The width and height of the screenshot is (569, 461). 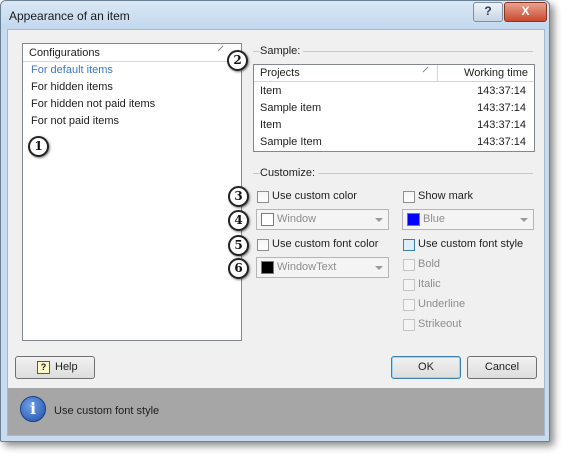 I want to click on callout-marker-1: 1, so click(x=38, y=146).